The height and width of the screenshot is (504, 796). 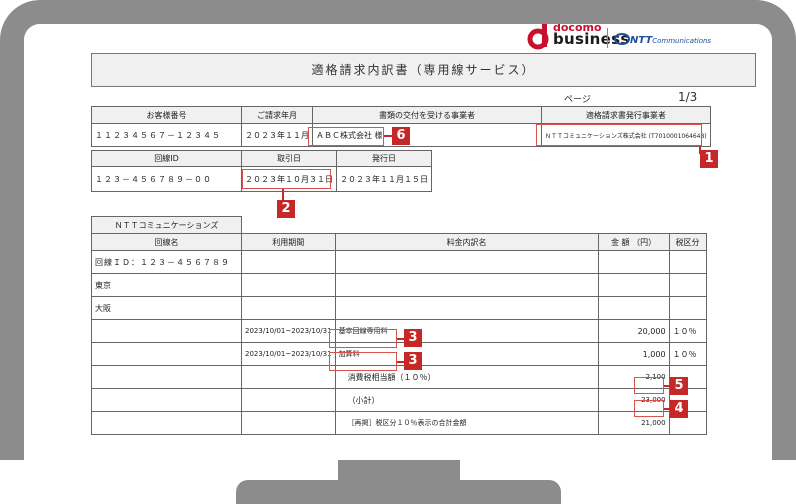 What do you see at coordinates (649, 408) in the screenshot?
I see `subtotal-highlight` at bounding box center [649, 408].